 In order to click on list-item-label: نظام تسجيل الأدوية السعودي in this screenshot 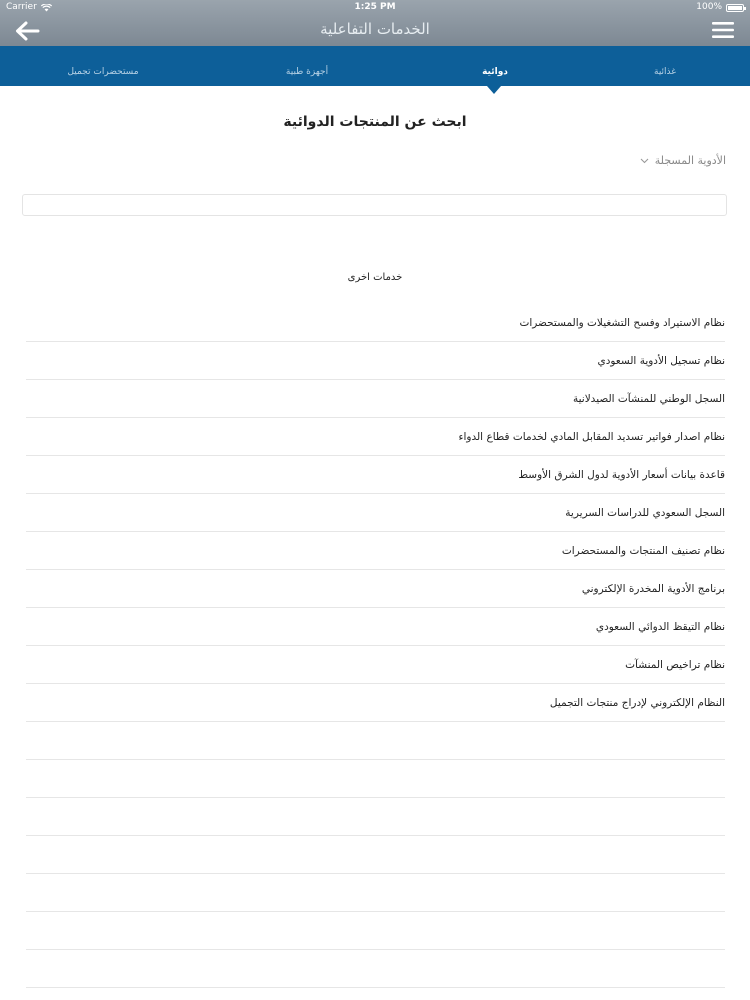, I will do `click(661, 360)`.